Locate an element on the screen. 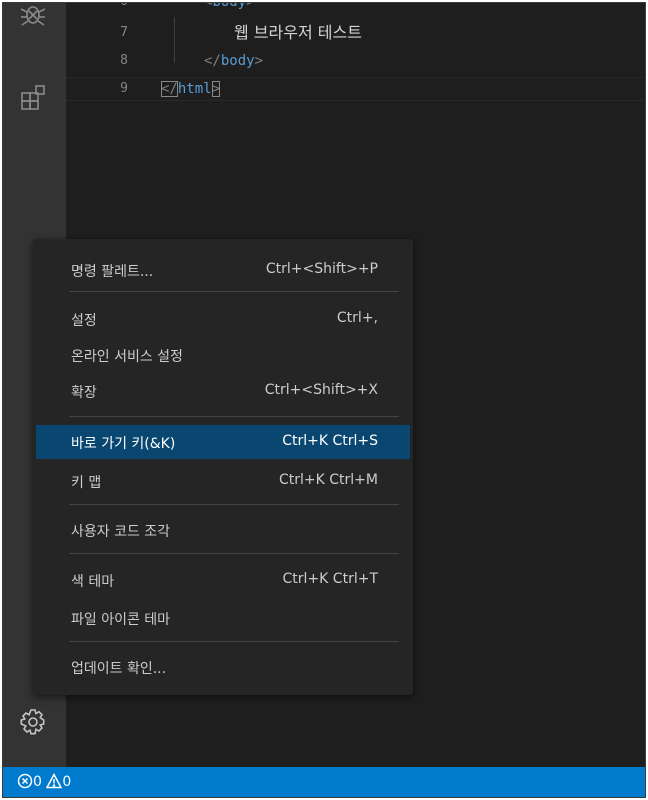 Image resolution: width=648 pixels, height=800 pixels. line-number: 7 is located at coordinates (124, 32).